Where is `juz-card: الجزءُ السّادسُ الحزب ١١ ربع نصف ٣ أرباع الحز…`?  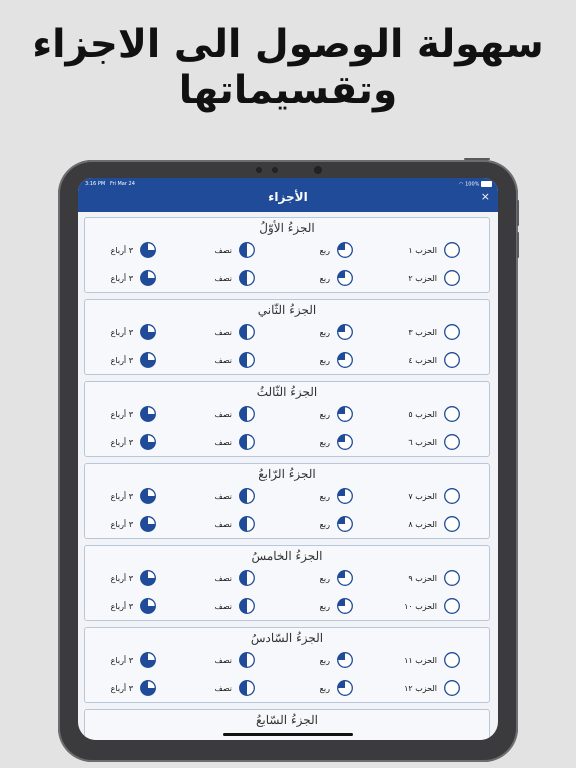 juz-card: الجزءُ السّادسُ الحزب ١١ ربع نصف ٣ أرباع الحز… is located at coordinates (287, 665).